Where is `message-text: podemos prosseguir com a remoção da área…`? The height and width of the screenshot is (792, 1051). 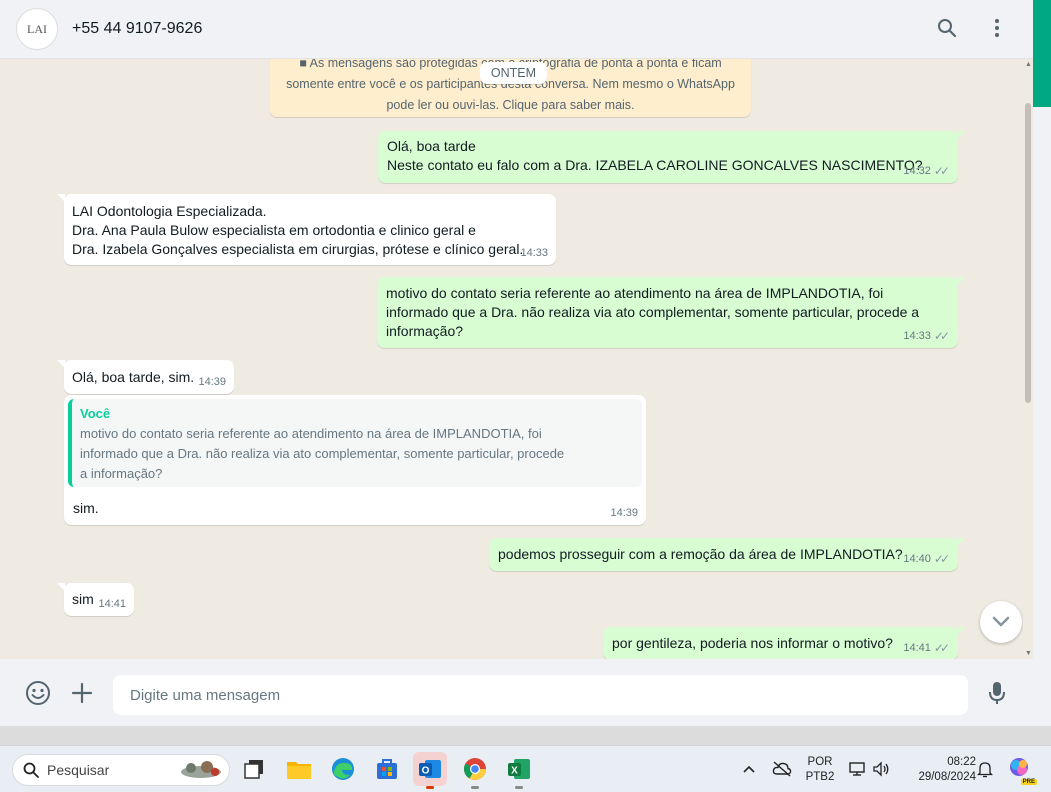
message-text: podemos prosseguir com a remoção da área… is located at coordinates (700, 554).